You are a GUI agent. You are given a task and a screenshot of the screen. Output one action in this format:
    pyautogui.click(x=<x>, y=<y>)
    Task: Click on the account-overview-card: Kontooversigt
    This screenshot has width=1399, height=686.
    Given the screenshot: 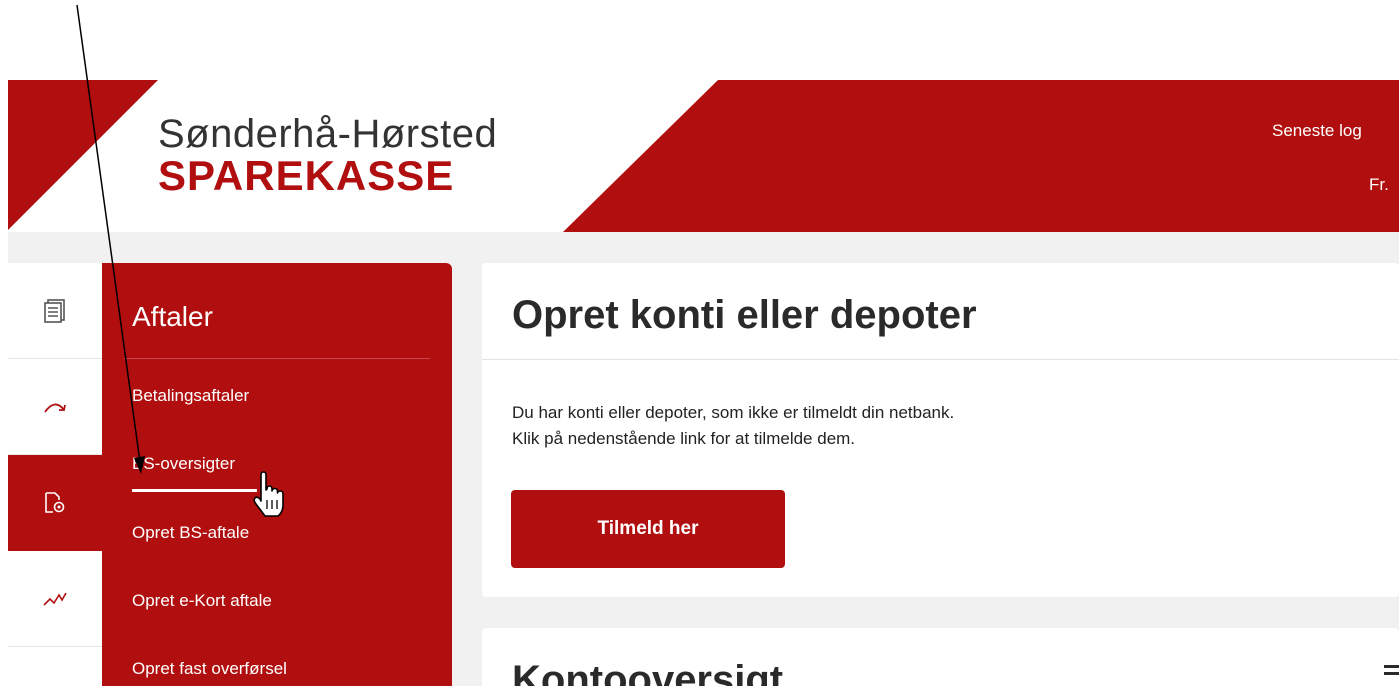 What is the action you would take?
    pyautogui.click(x=940, y=657)
    